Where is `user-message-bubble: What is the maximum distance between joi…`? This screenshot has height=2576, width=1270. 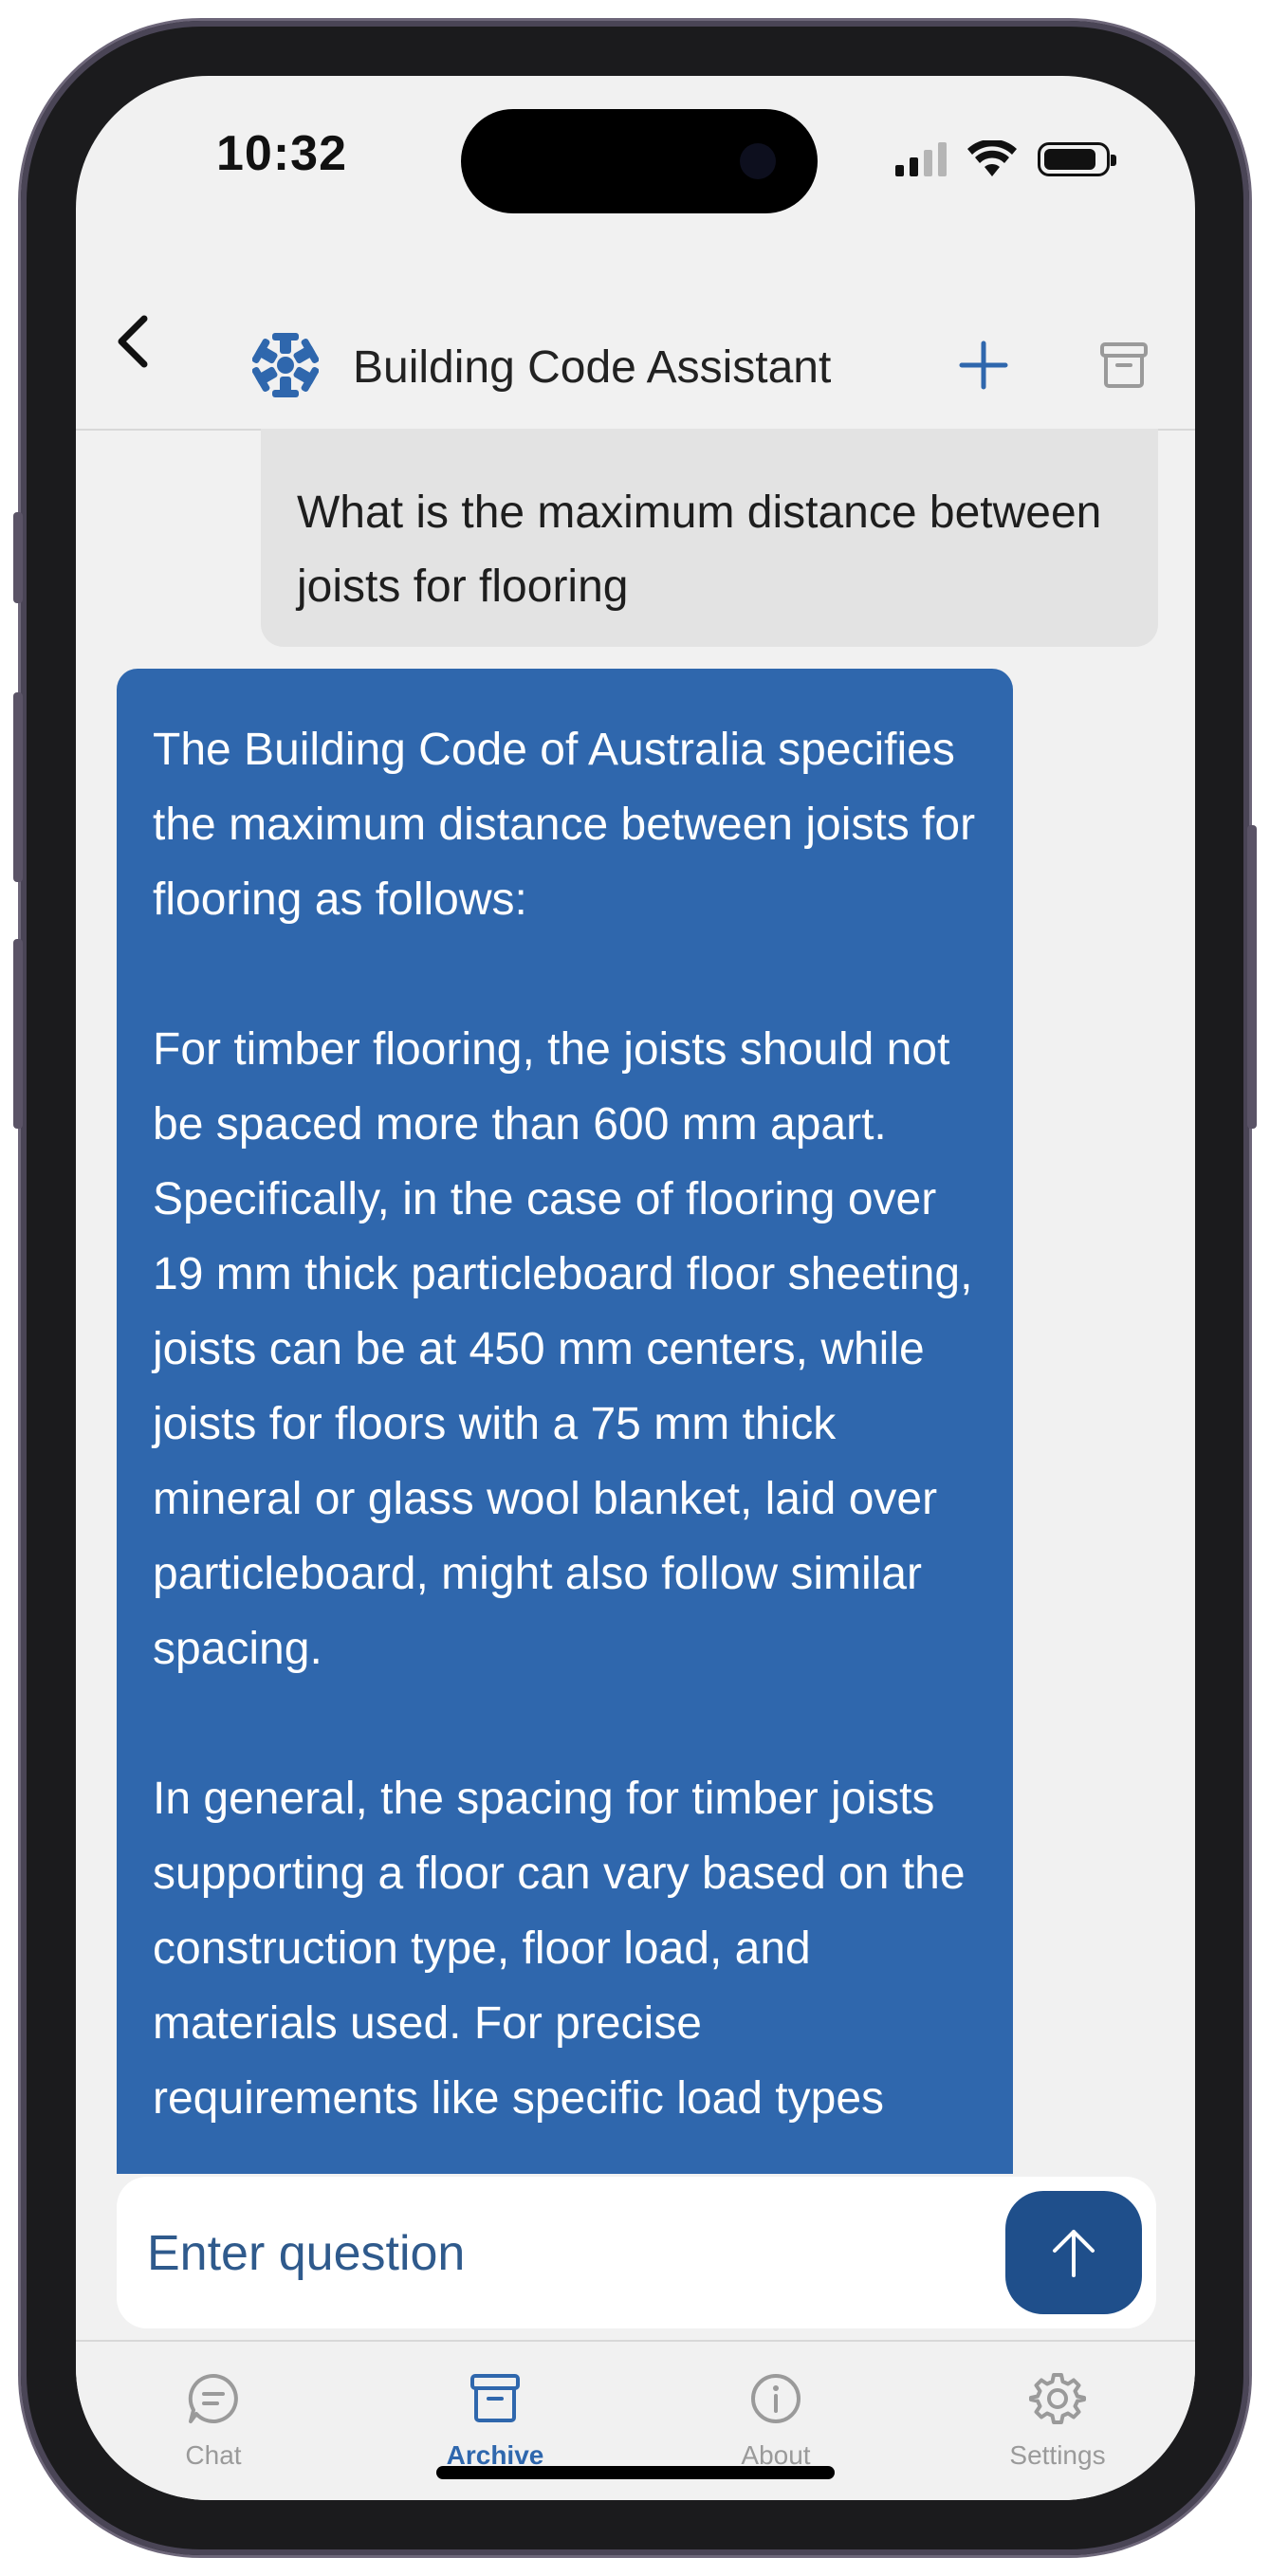 user-message-bubble: What is the maximum distance between joi… is located at coordinates (709, 538).